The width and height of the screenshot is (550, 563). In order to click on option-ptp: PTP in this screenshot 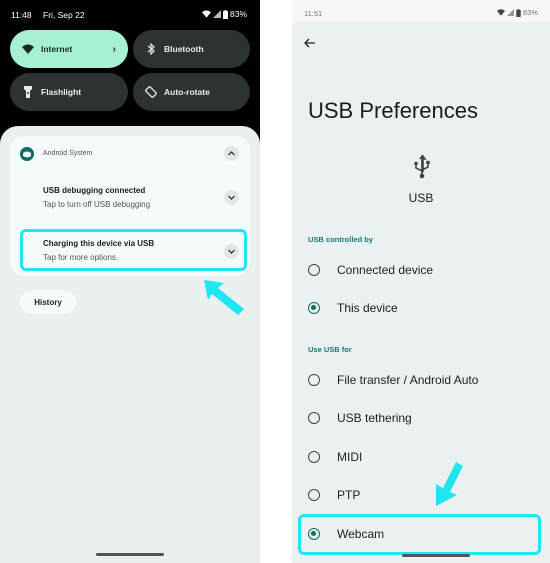, I will do `click(421, 495)`.